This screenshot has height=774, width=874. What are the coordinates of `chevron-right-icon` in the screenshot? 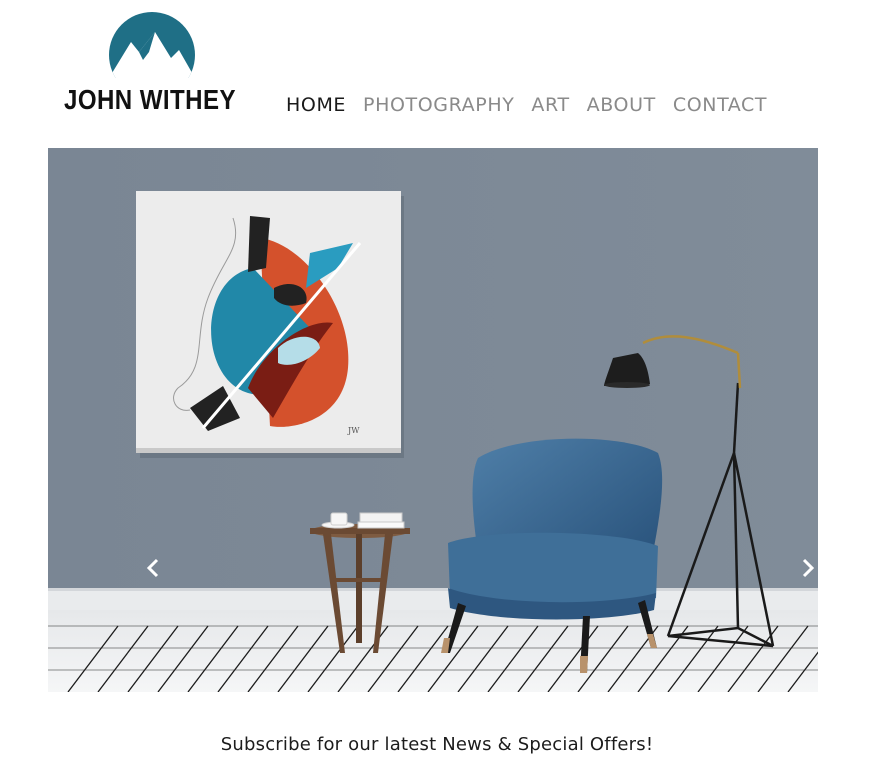 It's located at (808, 568).